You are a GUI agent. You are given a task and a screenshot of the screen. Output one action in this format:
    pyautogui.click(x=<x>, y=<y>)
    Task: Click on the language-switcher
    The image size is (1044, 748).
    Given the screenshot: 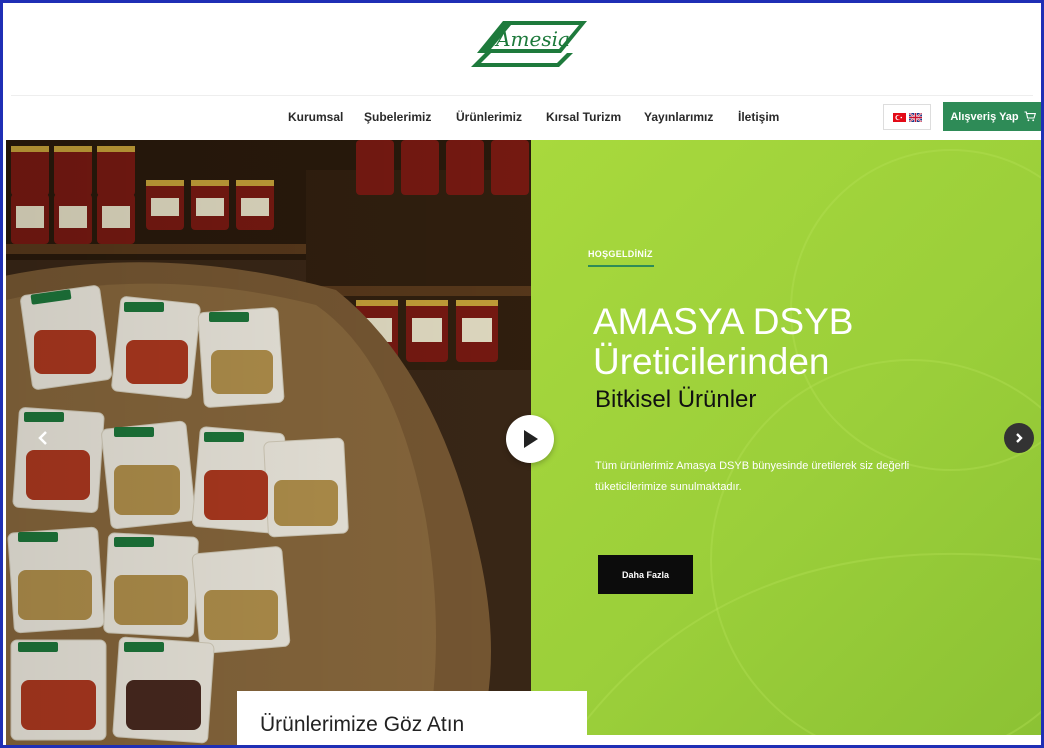 What is the action you would take?
    pyautogui.click(x=907, y=117)
    